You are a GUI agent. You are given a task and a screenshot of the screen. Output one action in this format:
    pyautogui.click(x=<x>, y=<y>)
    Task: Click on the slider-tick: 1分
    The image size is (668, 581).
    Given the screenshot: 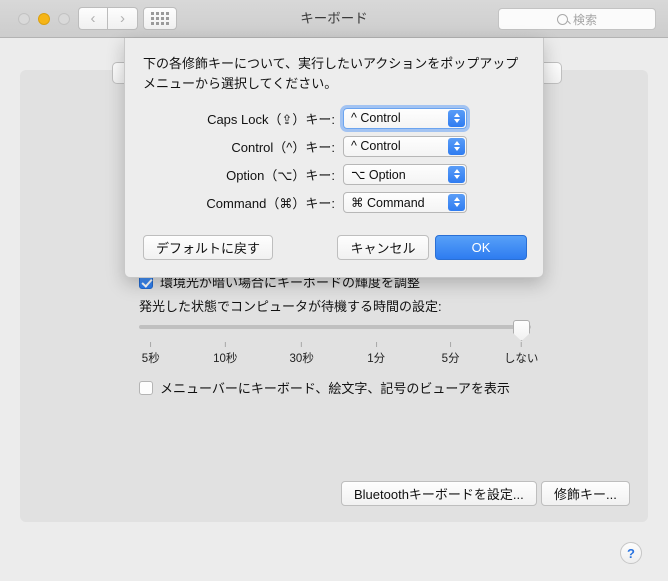 What is the action you would take?
    pyautogui.click(x=376, y=354)
    